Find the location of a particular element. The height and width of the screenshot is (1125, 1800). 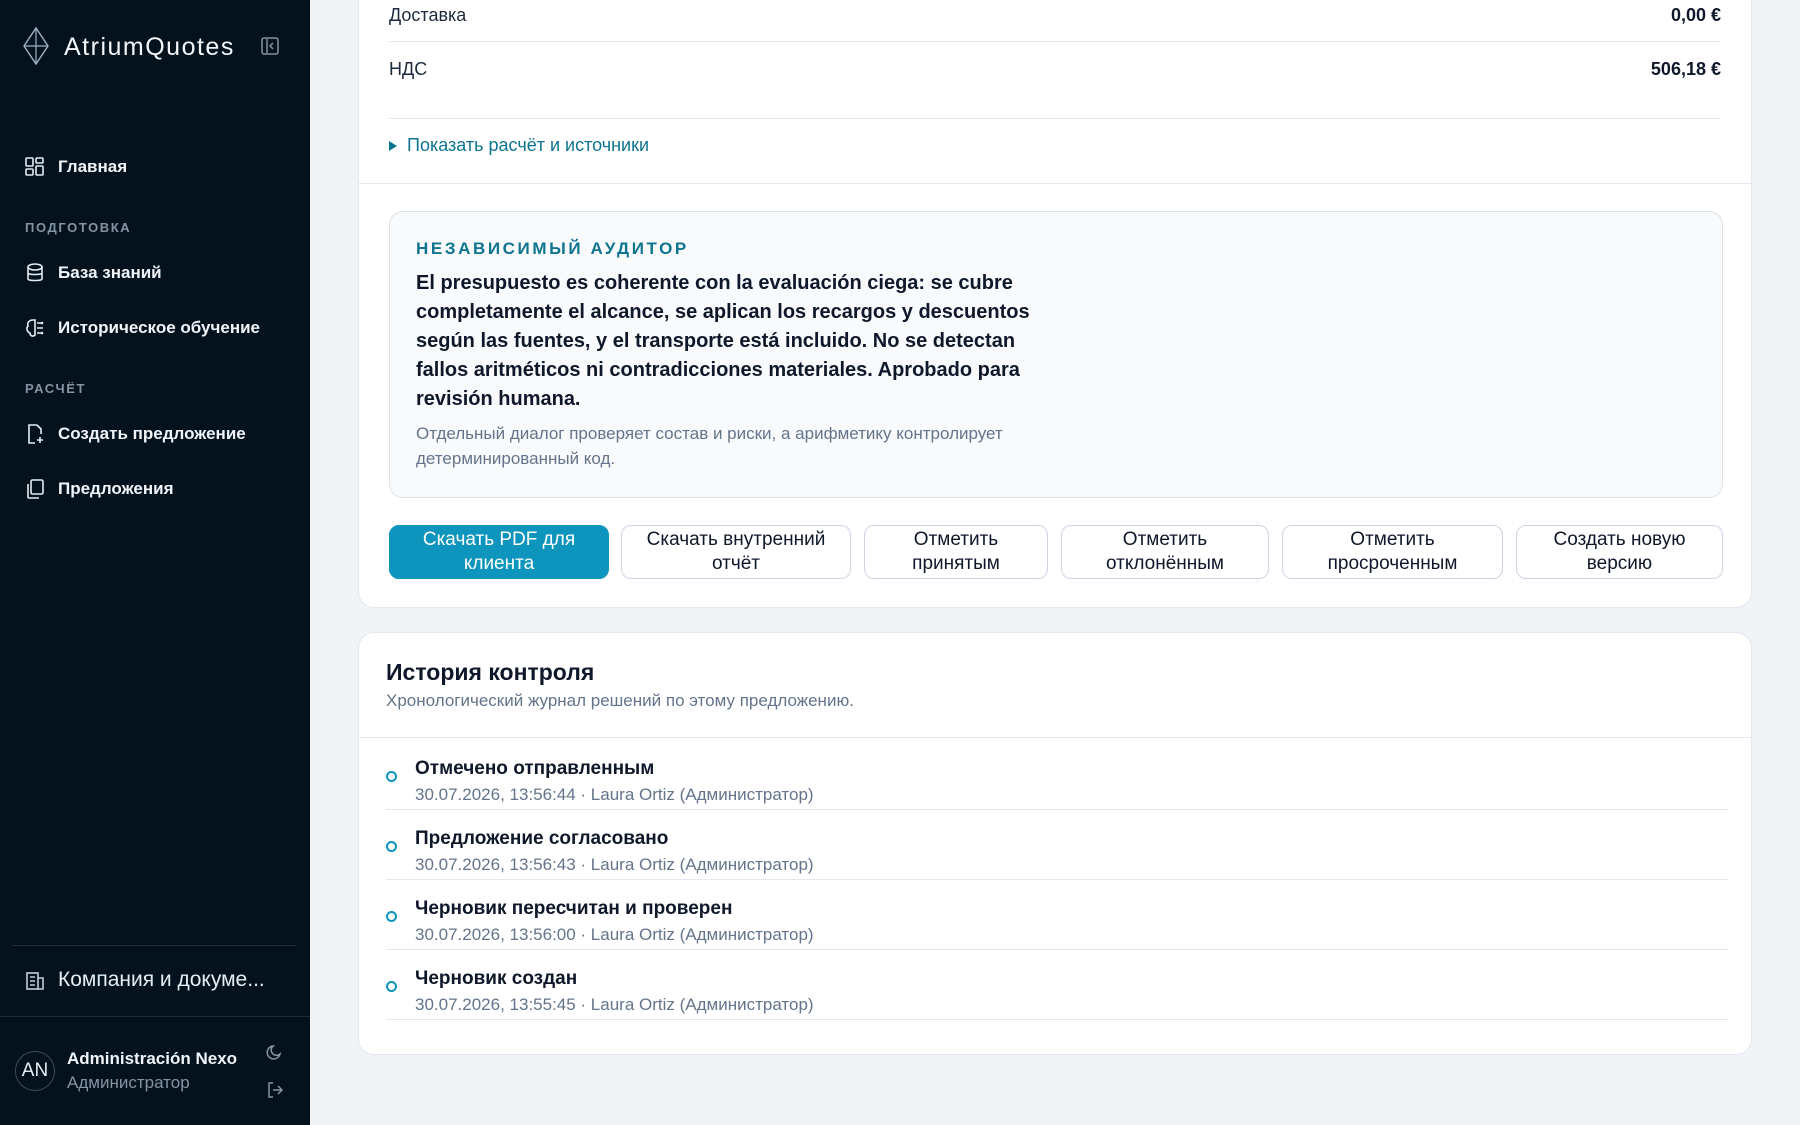

download-pdf-button: Скачать PDF для клиента is located at coordinates (499, 552).